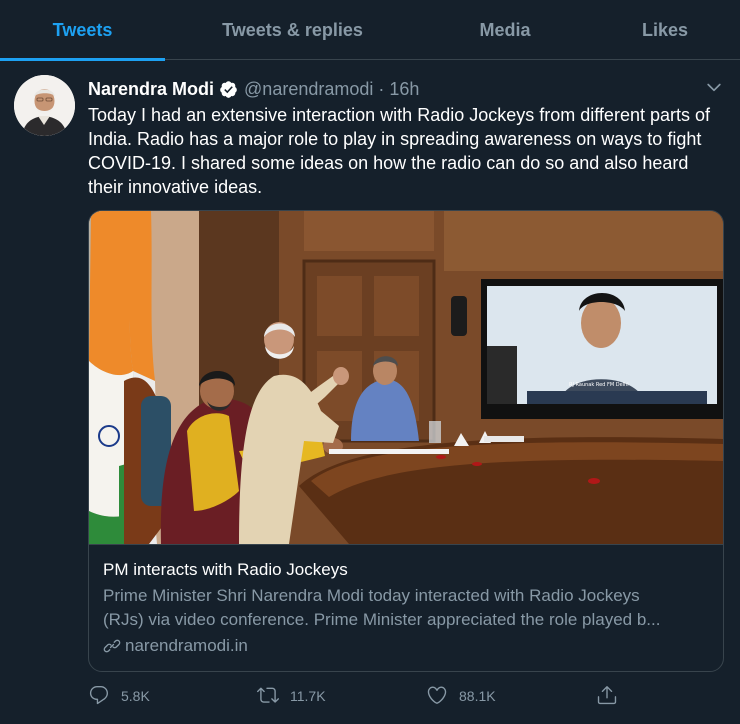 Image resolution: width=740 pixels, height=724 pixels. What do you see at coordinates (308, 89) in the screenshot?
I see `author-handle: @narendramodi` at bounding box center [308, 89].